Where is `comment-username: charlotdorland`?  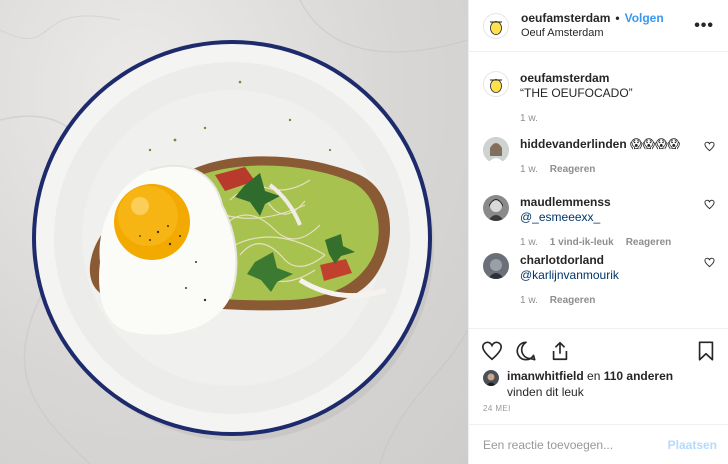 comment-username: charlotdorland is located at coordinates (562, 260).